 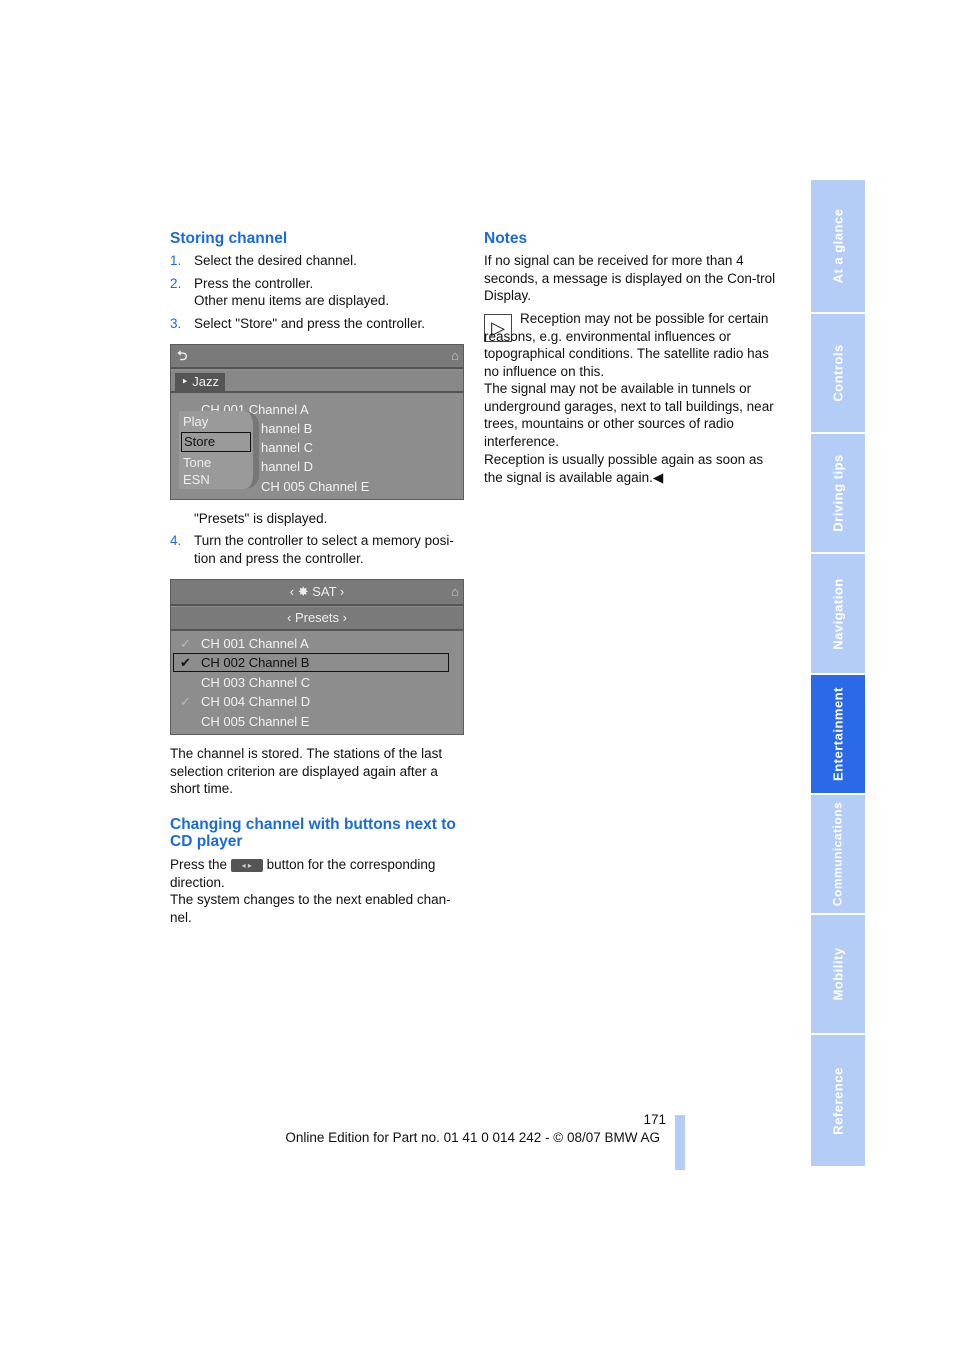 I want to click on channel-row: CH 001 Channel A, so click(x=255, y=644).